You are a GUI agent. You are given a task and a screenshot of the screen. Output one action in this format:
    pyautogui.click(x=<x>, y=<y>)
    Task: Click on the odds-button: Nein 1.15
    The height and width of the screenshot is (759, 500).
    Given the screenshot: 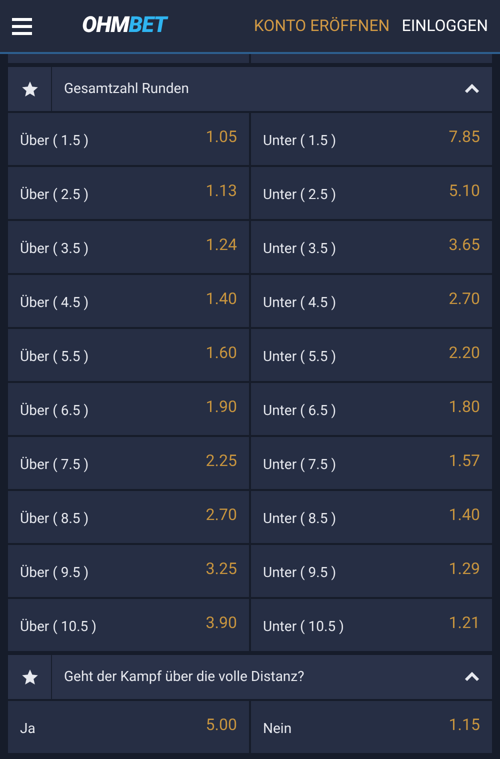 What is the action you would take?
    pyautogui.click(x=371, y=727)
    